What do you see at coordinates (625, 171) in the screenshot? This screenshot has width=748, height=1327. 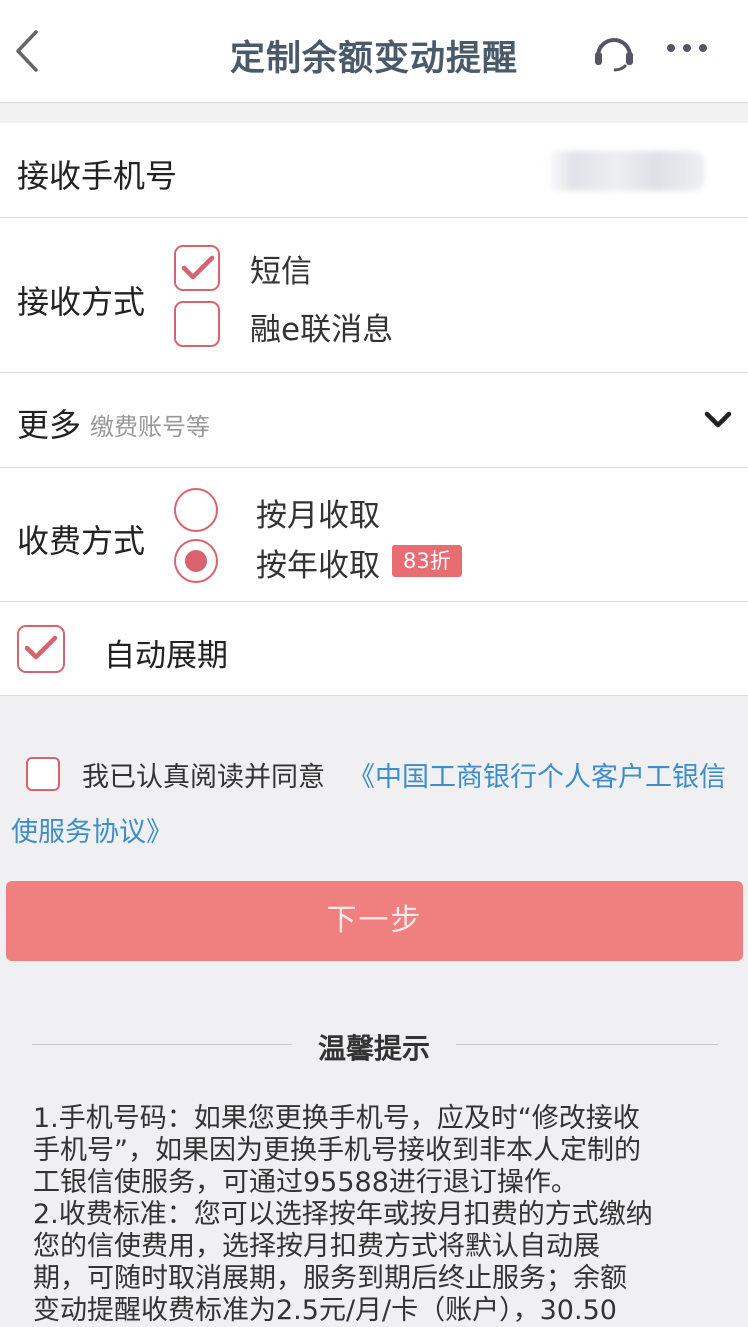 I see `phone-number-blurred` at bounding box center [625, 171].